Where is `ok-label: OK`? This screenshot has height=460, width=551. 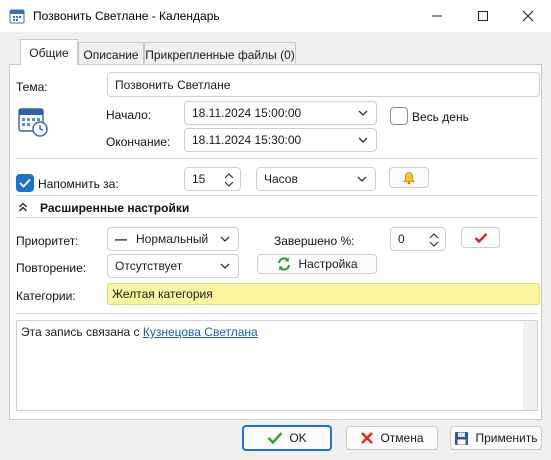 ok-label: OK is located at coordinates (298, 438).